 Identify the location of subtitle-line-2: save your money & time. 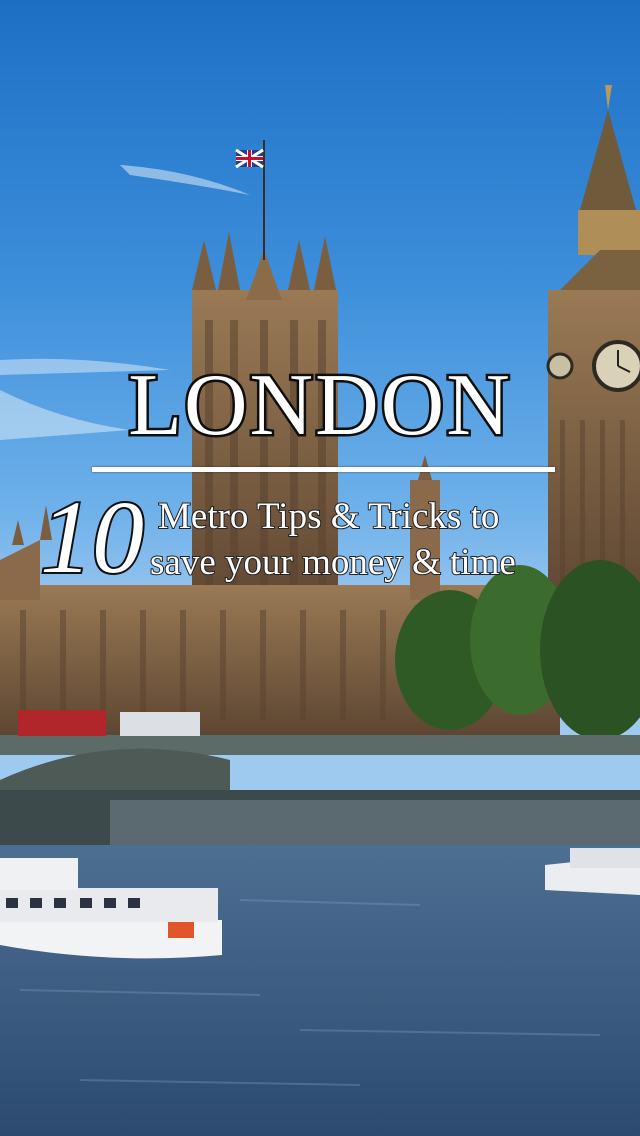
(333, 562).